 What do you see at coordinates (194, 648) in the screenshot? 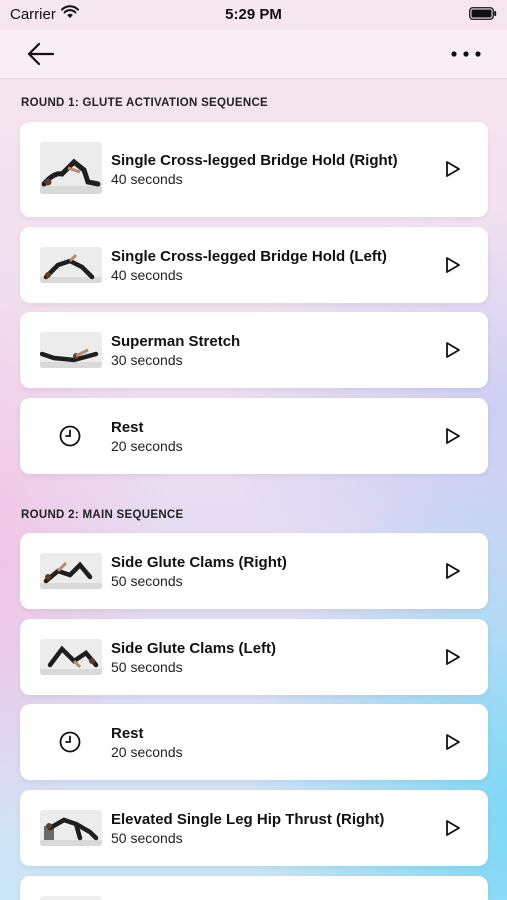
I see `exercise-title: Side Glute Clams (Left)` at bounding box center [194, 648].